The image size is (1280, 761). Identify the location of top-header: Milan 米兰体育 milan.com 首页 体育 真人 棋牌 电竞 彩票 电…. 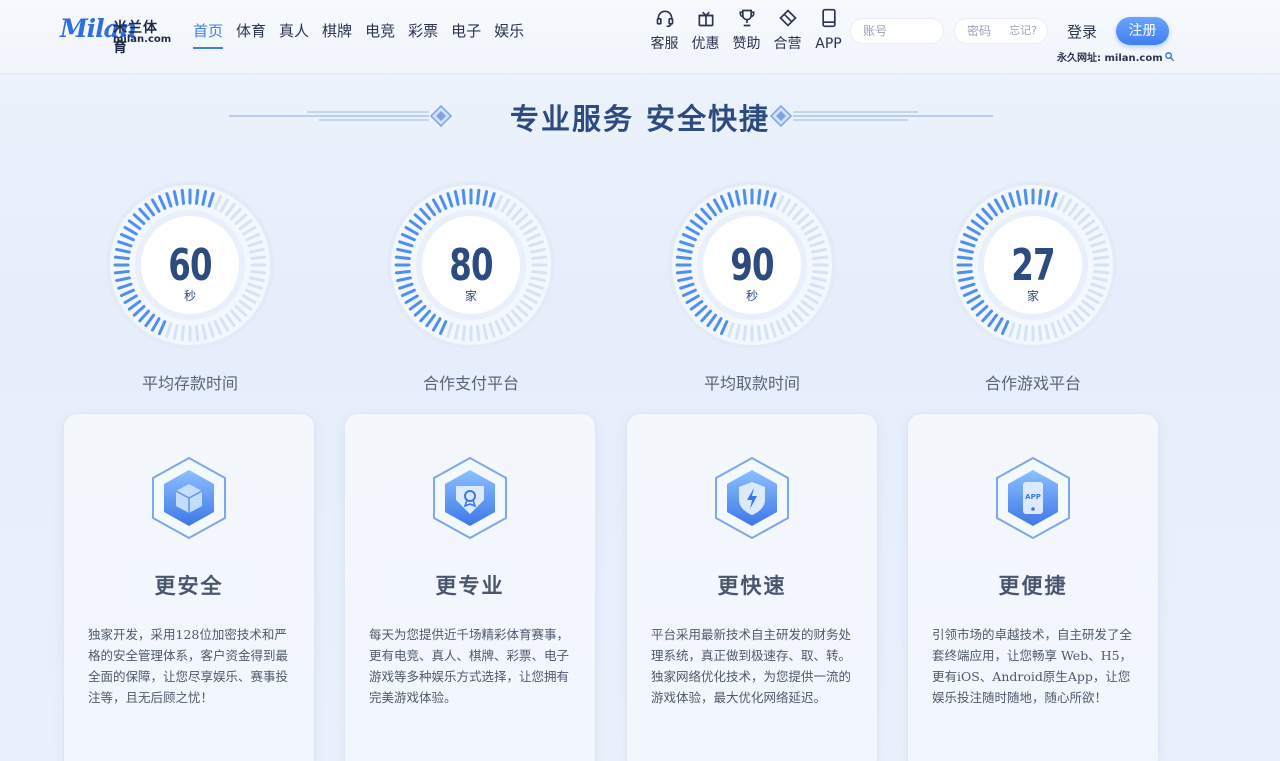
(640, 37).